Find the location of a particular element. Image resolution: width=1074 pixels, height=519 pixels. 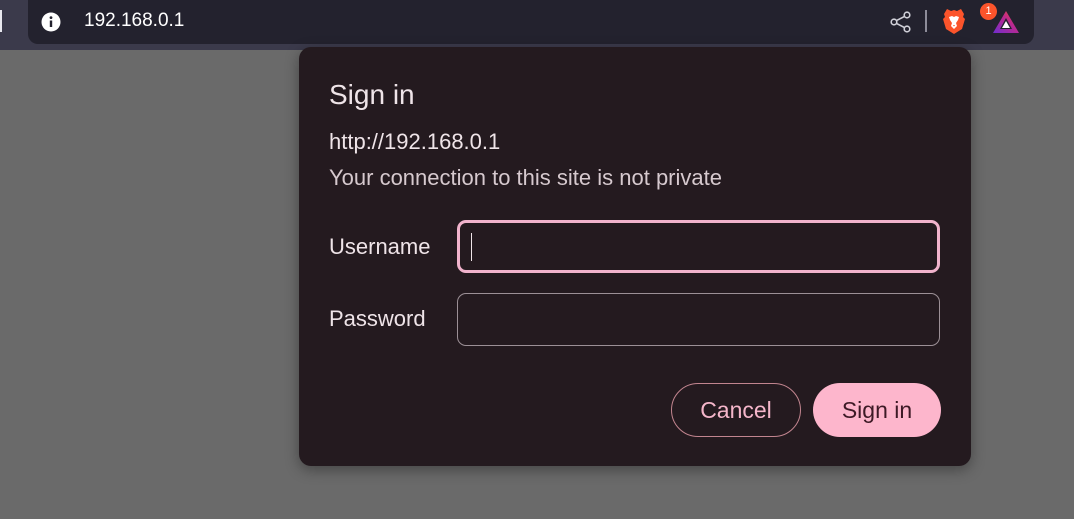

tab-edge is located at coordinates (1, 21).